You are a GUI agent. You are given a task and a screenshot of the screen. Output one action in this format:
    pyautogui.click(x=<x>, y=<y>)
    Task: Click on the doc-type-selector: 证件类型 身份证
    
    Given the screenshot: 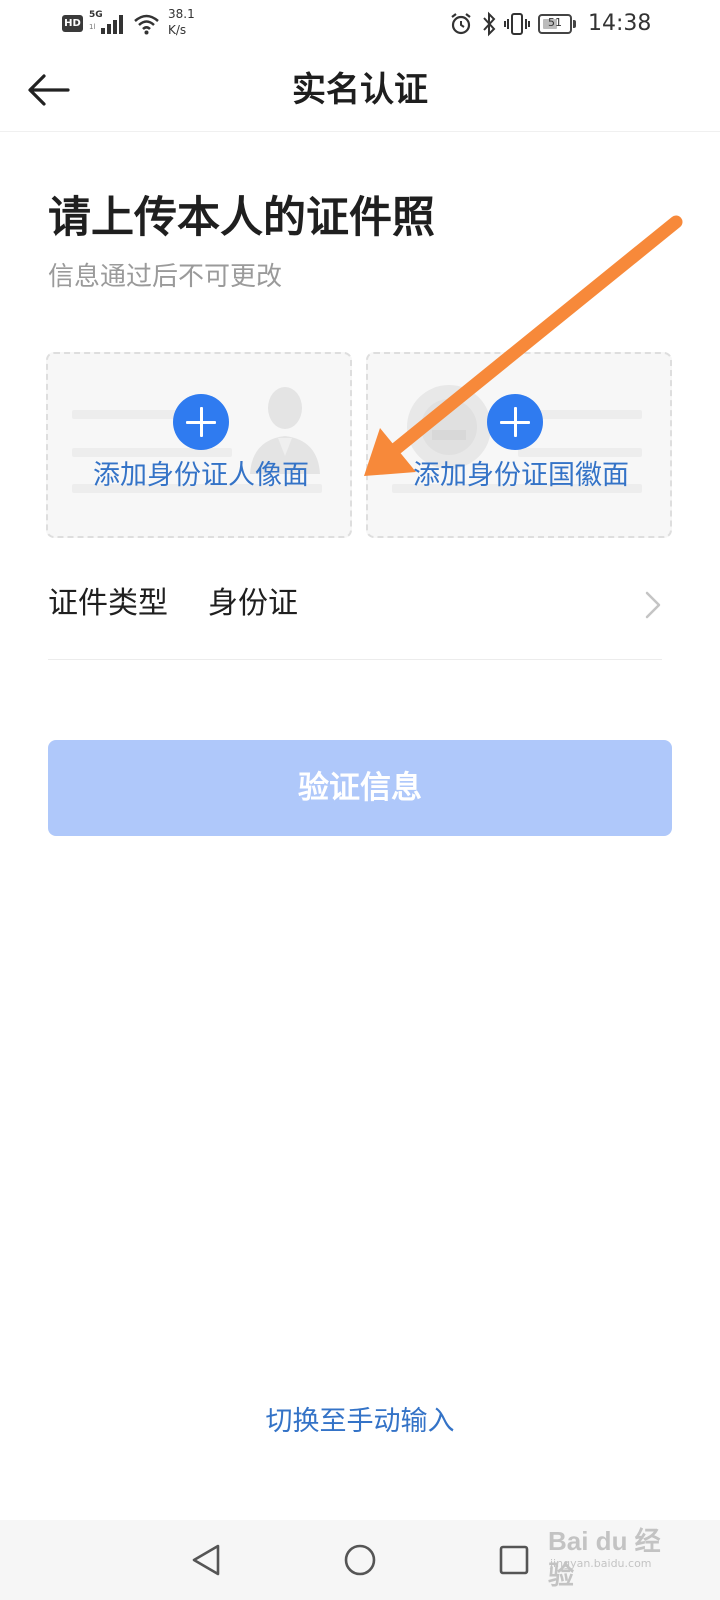 What is the action you would take?
    pyautogui.click(x=355, y=606)
    